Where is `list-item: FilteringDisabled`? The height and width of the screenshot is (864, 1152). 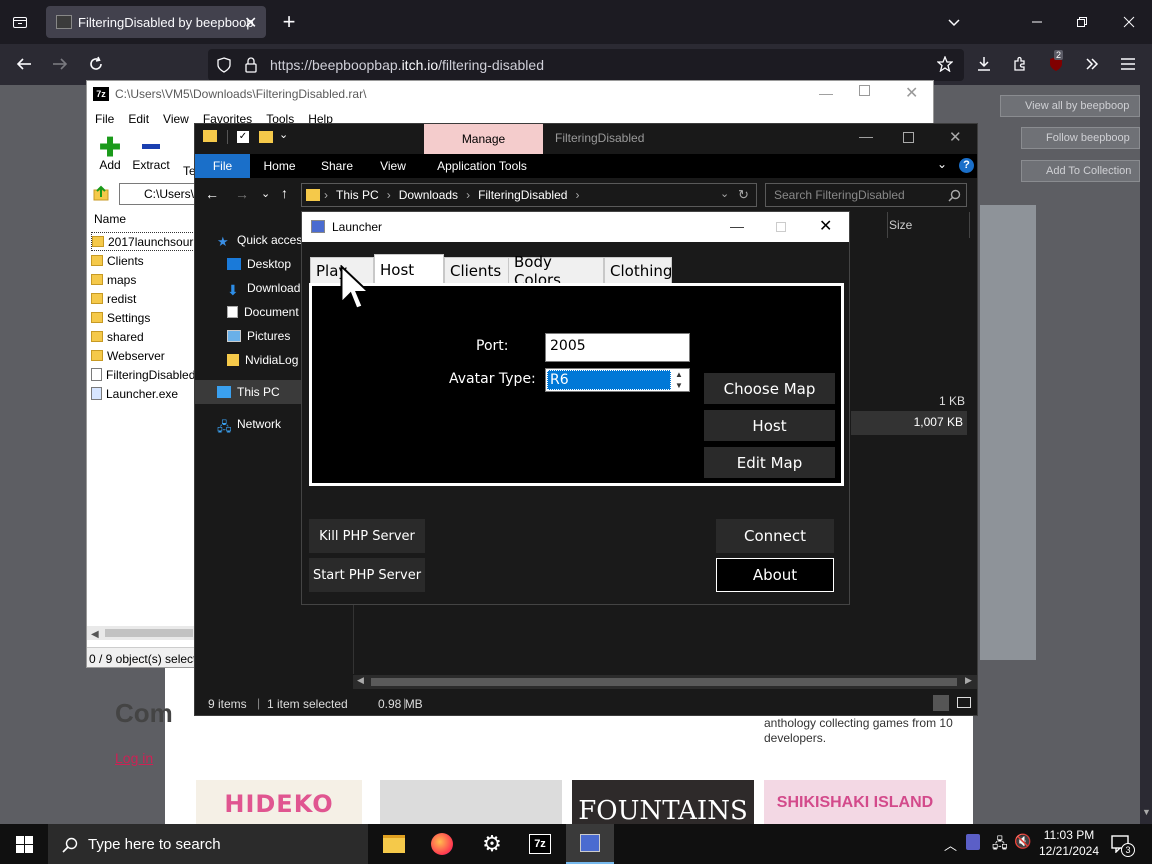 list-item: FilteringDisabled is located at coordinates (143, 374).